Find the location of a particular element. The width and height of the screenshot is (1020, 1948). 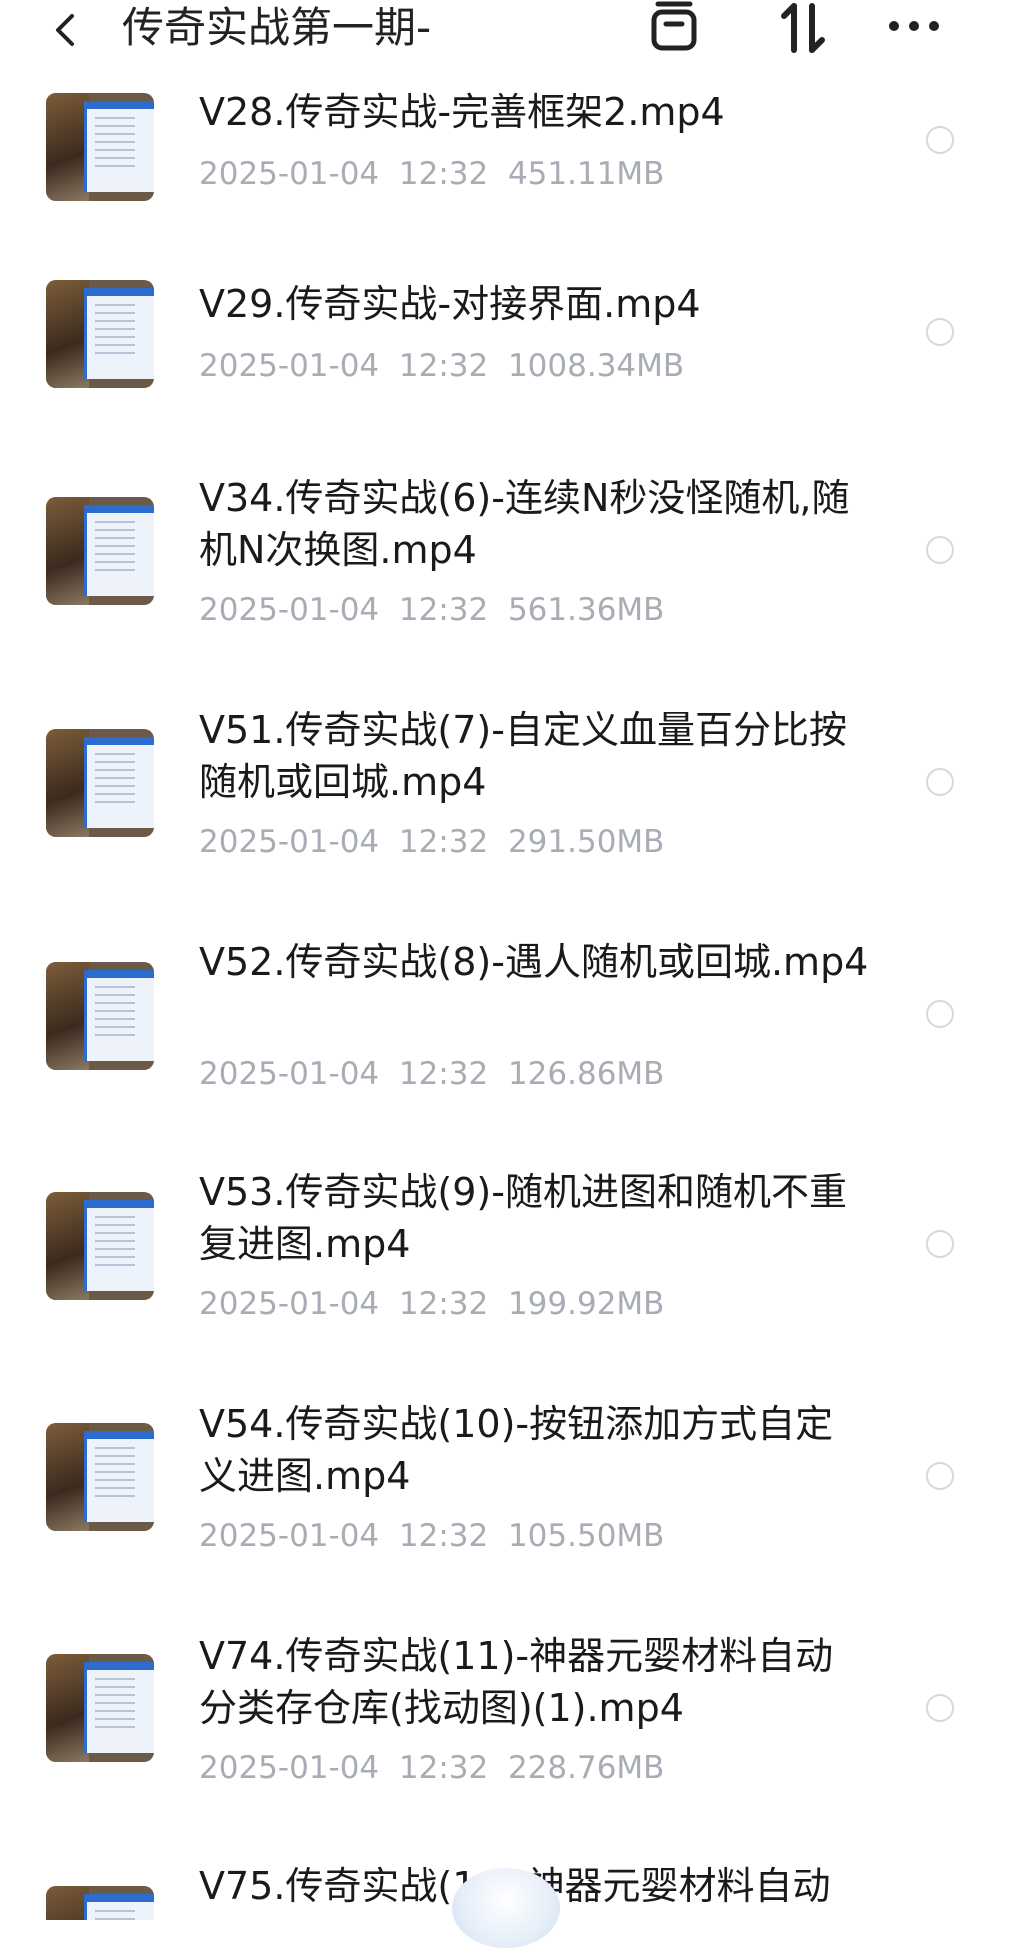

file-name: V29.传奇实战-对接界面.mp4 is located at coordinates (450, 304).